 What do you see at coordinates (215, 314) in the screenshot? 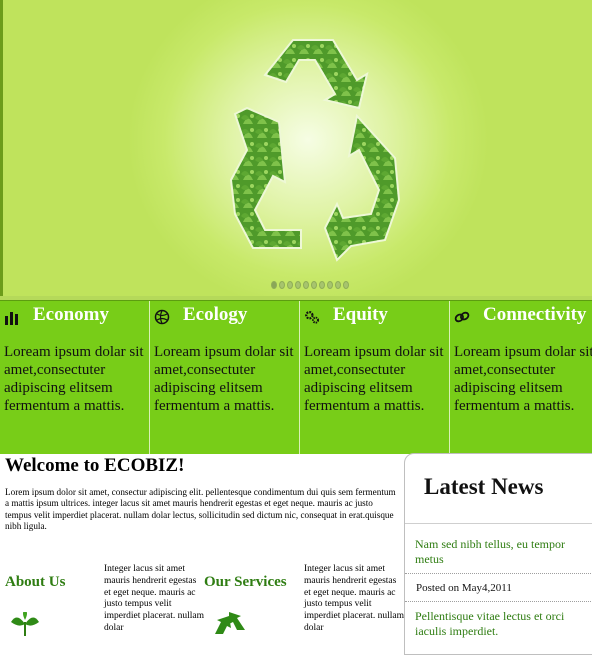
I see `feature-title: Ecology` at bounding box center [215, 314].